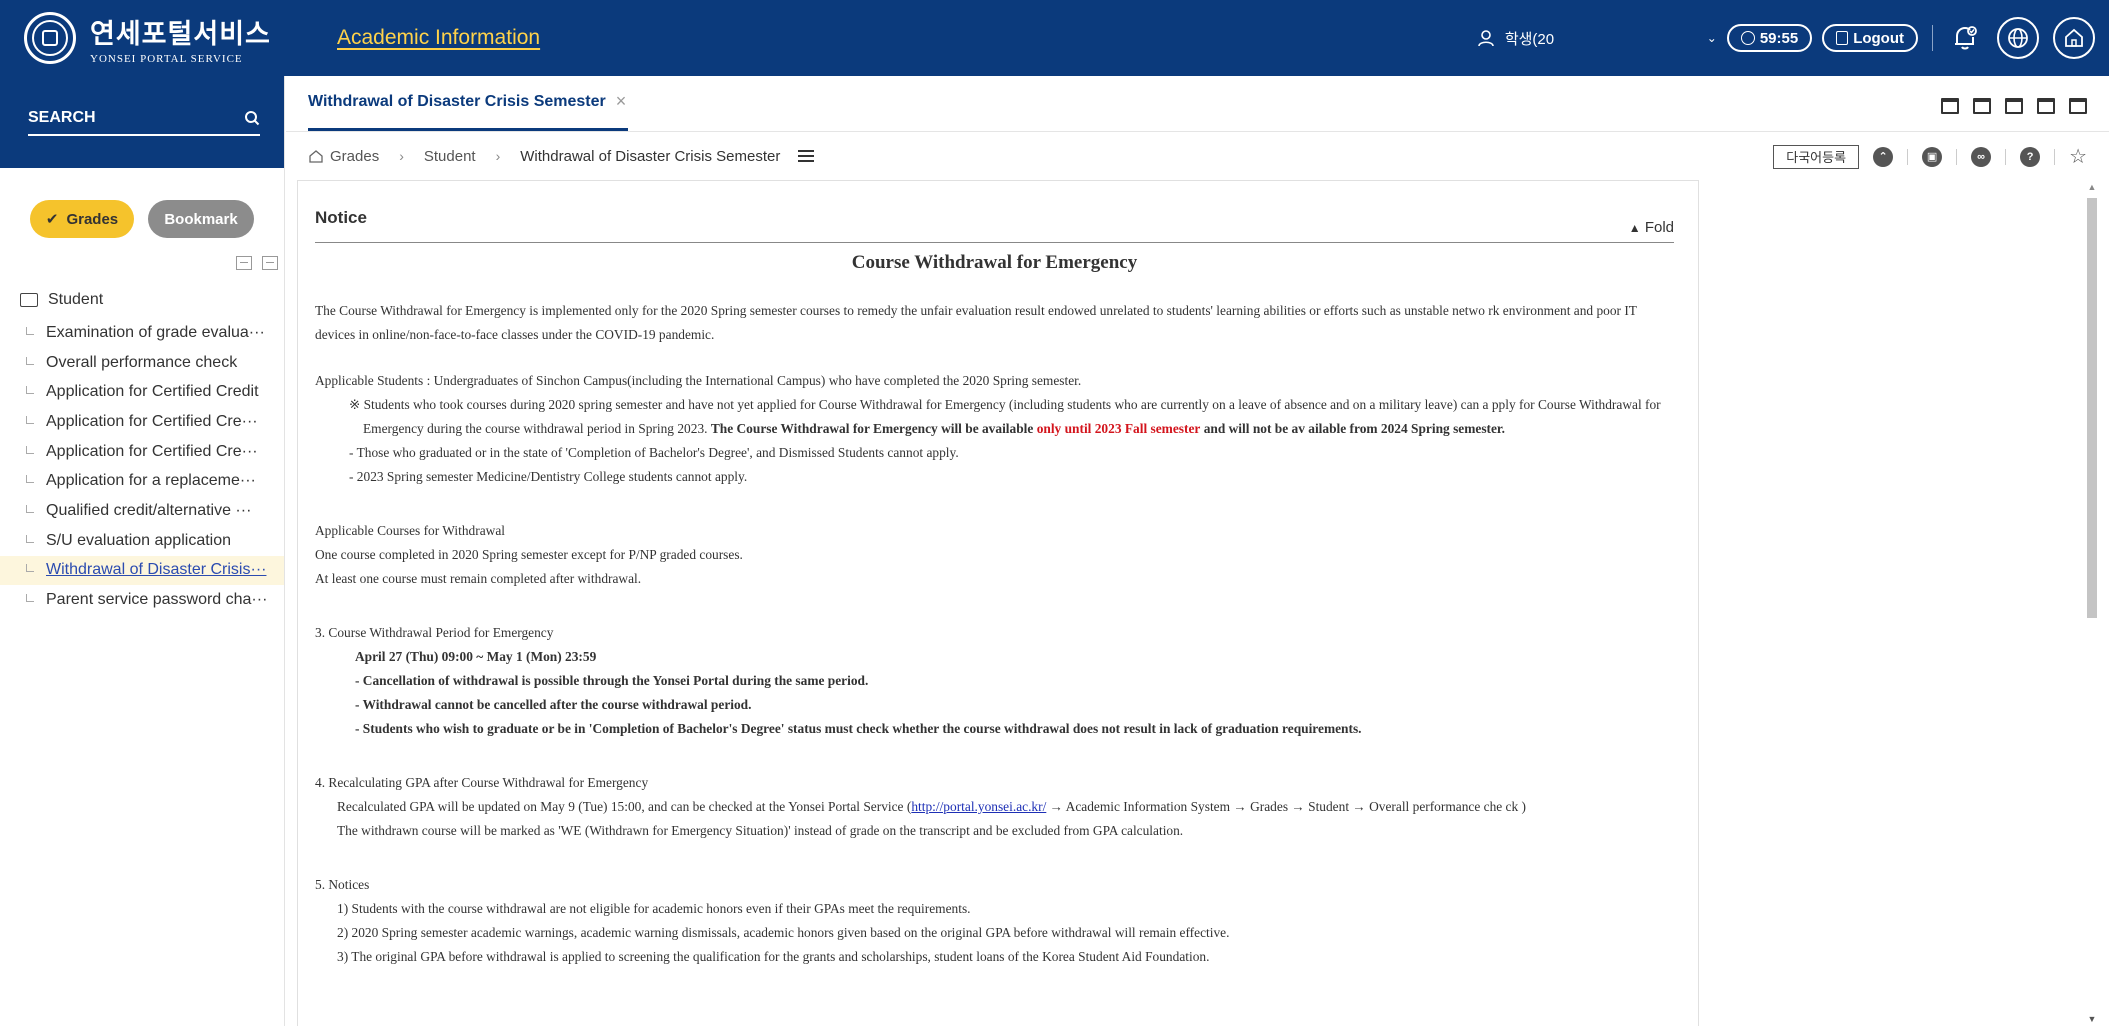 The height and width of the screenshot is (1026, 2109). I want to click on grades-toggle-label: Grades, so click(92, 219).